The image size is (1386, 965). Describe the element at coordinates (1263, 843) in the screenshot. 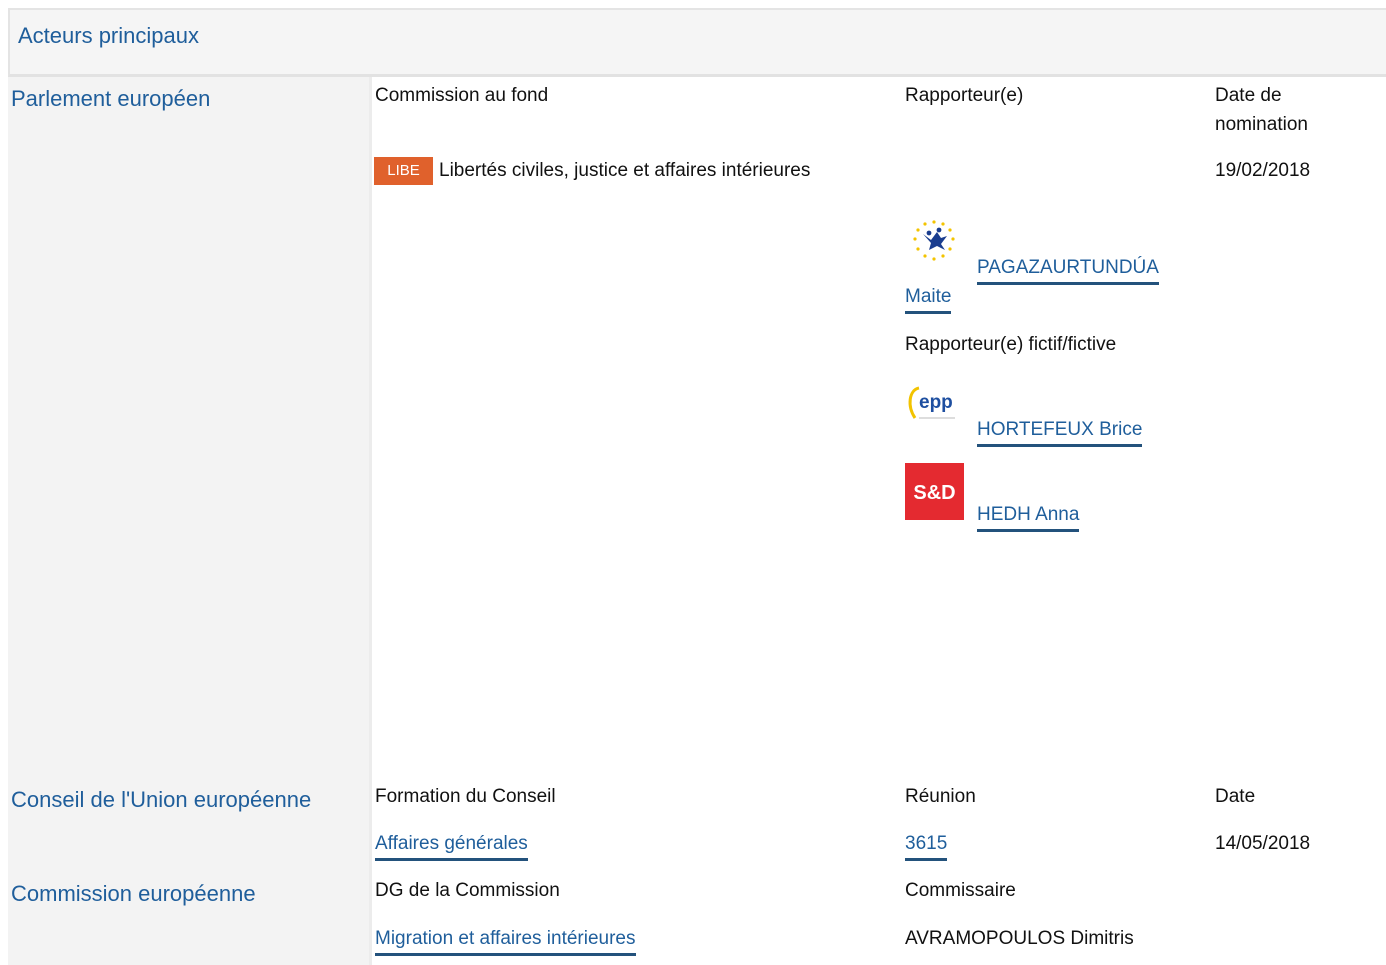

I see `council-date: 14/05/2018` at that location.